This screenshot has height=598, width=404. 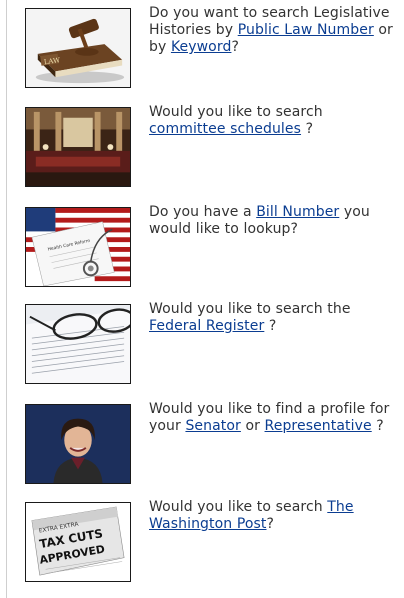 I want to click on senator-link: Senator, so click(x=212, y=426).